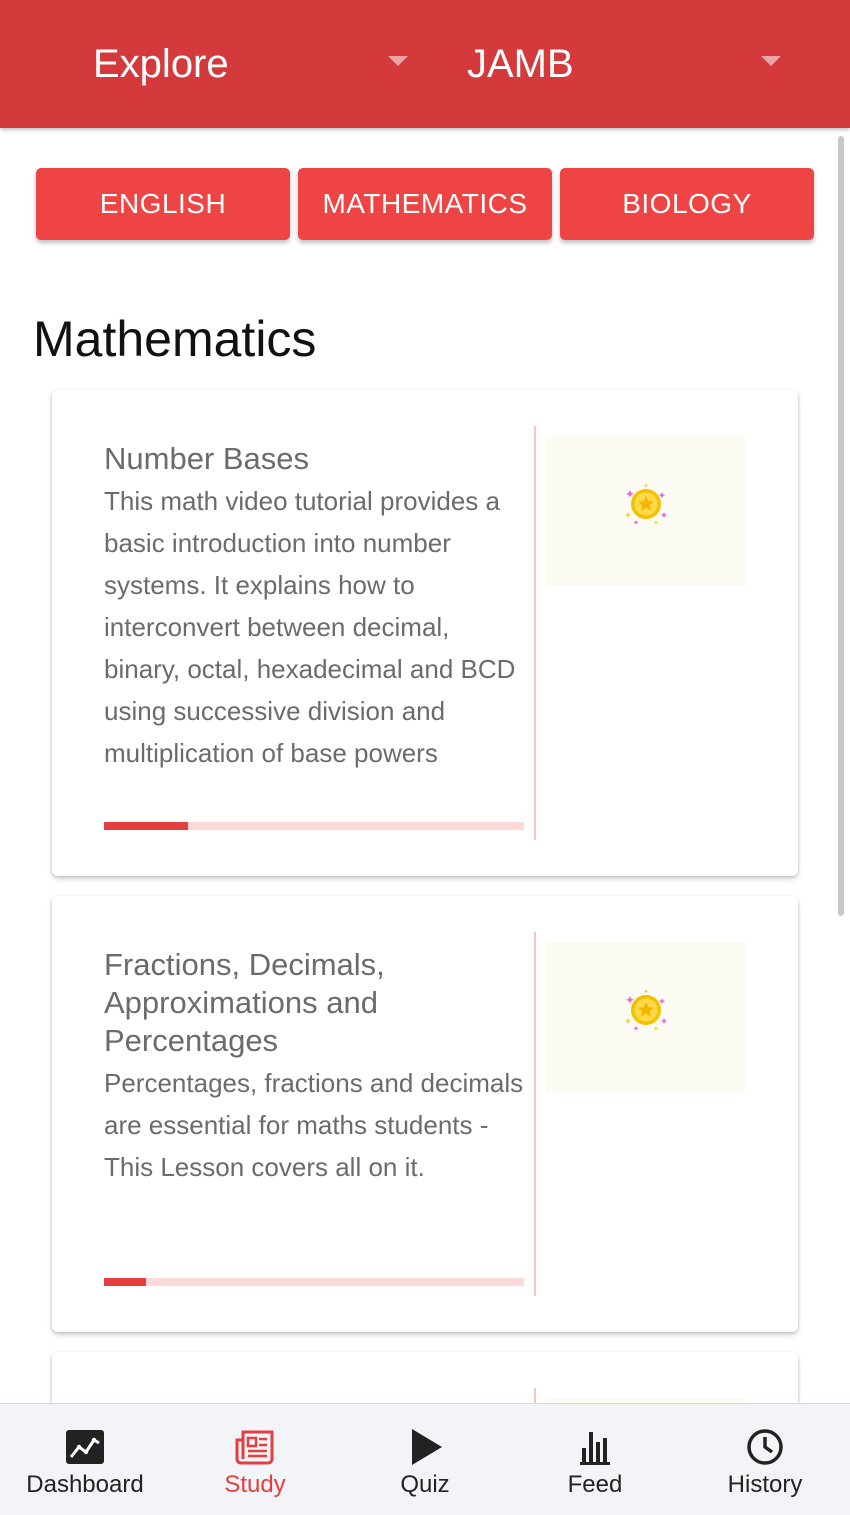  I want to click on lesson-title: Number Bases, so click(207, 458).